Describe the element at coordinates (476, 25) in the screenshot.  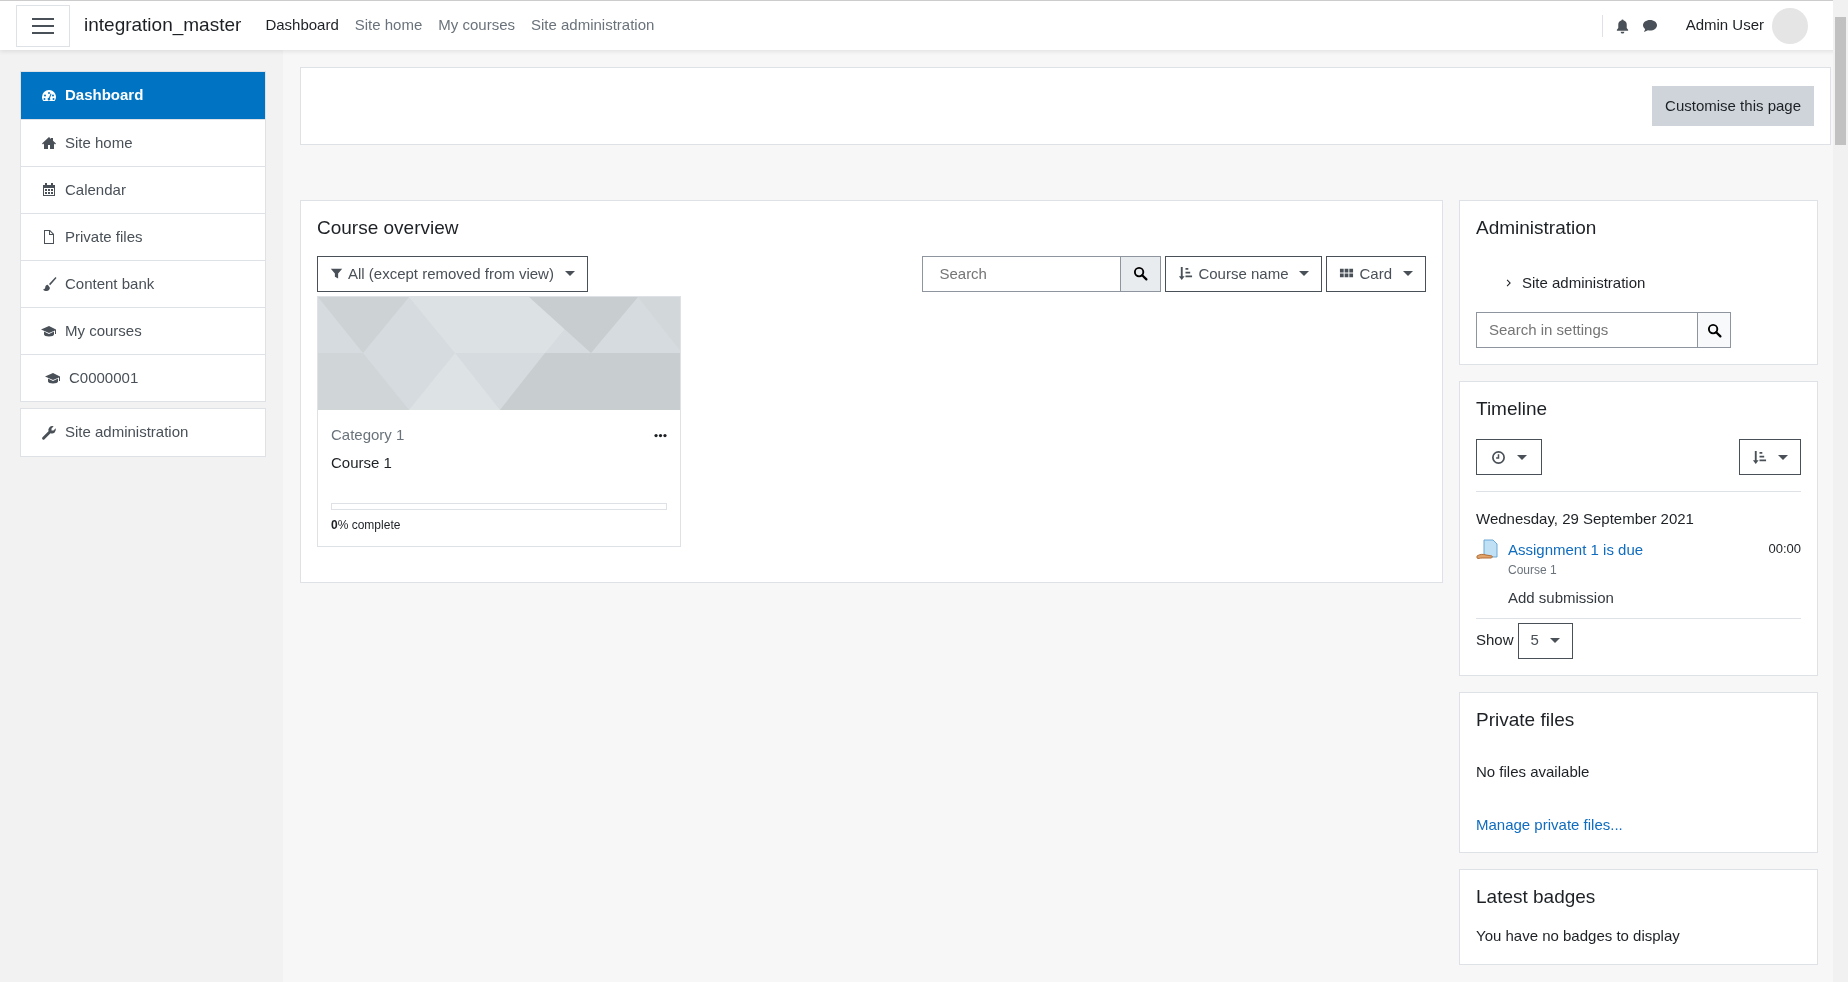
I see `nav-link: My courses` at that location.